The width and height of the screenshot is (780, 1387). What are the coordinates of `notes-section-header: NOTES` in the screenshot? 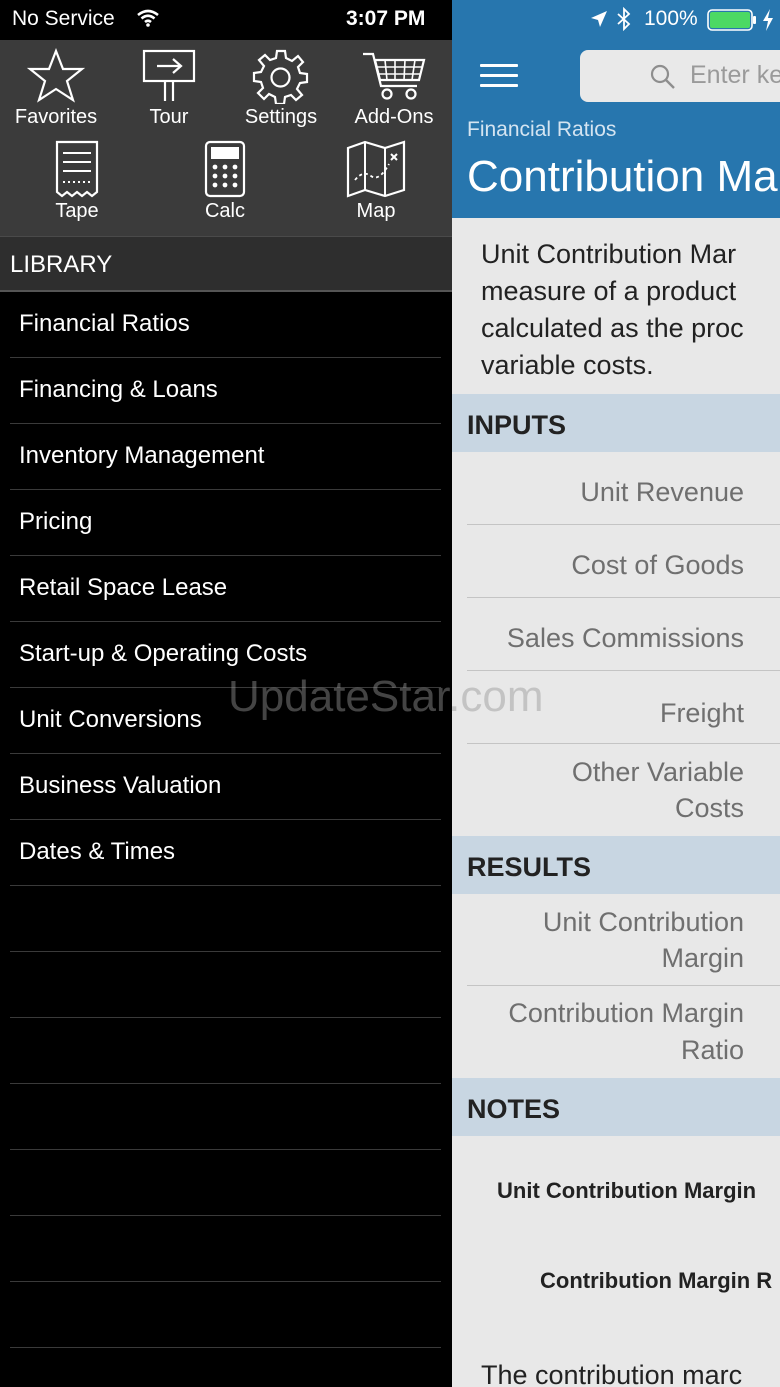 It's located at (616, 1107).